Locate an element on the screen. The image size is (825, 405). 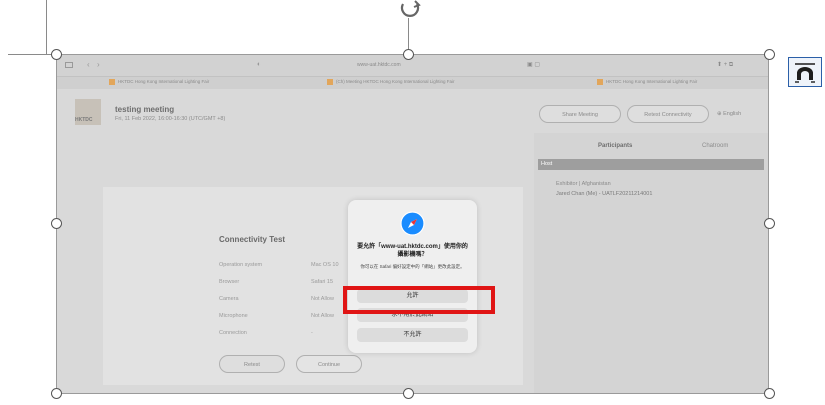
resize-handle-bottom-left is located at coordinates (56, 393).